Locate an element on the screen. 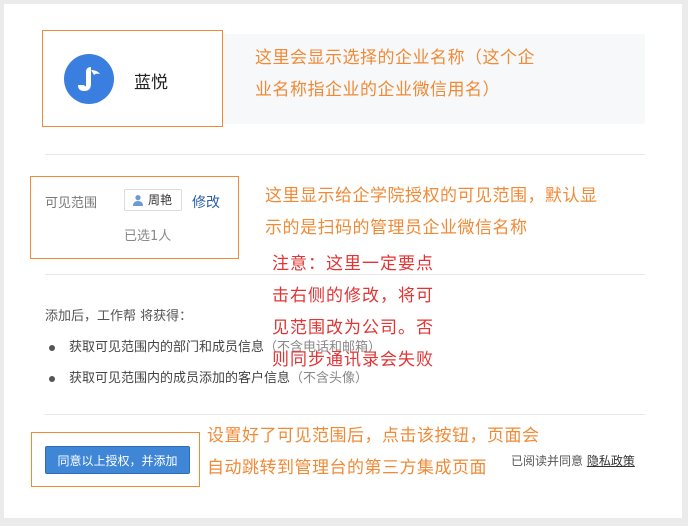 This screenshot has width=688, height=526. visibility-note: 这里显示给企学院授权的可见范围，默认显 示的是扫码的管理员企业微信名称 is located at coordinates (431, 212).